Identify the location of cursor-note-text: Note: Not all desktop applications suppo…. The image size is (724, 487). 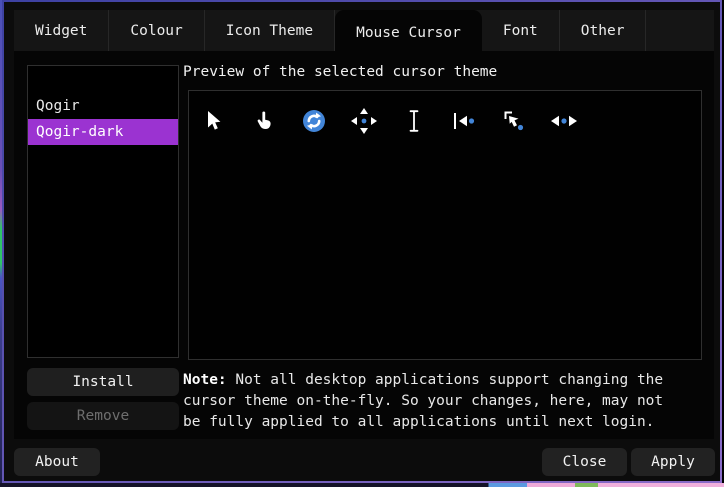
(447, 401).